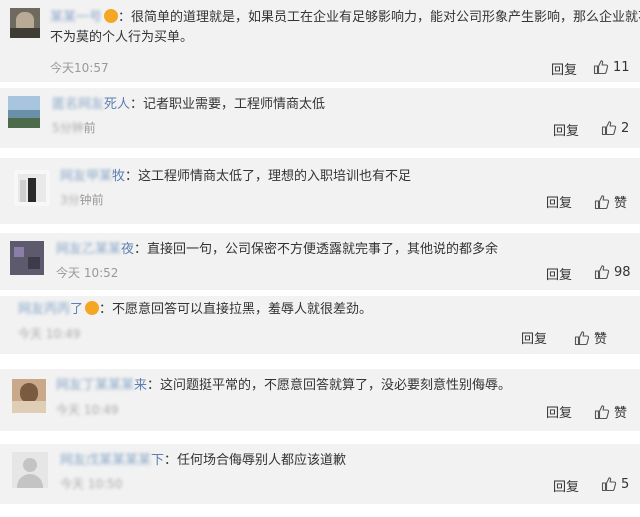 The image size is (640, 517). What do you see at coordinates (320, 118) in the screenshot?
I see `comment-card: 匿名网友死人：记者职业需要，工程师情商太低 5分钟前 回复 2` at bounding box center [320, 118].